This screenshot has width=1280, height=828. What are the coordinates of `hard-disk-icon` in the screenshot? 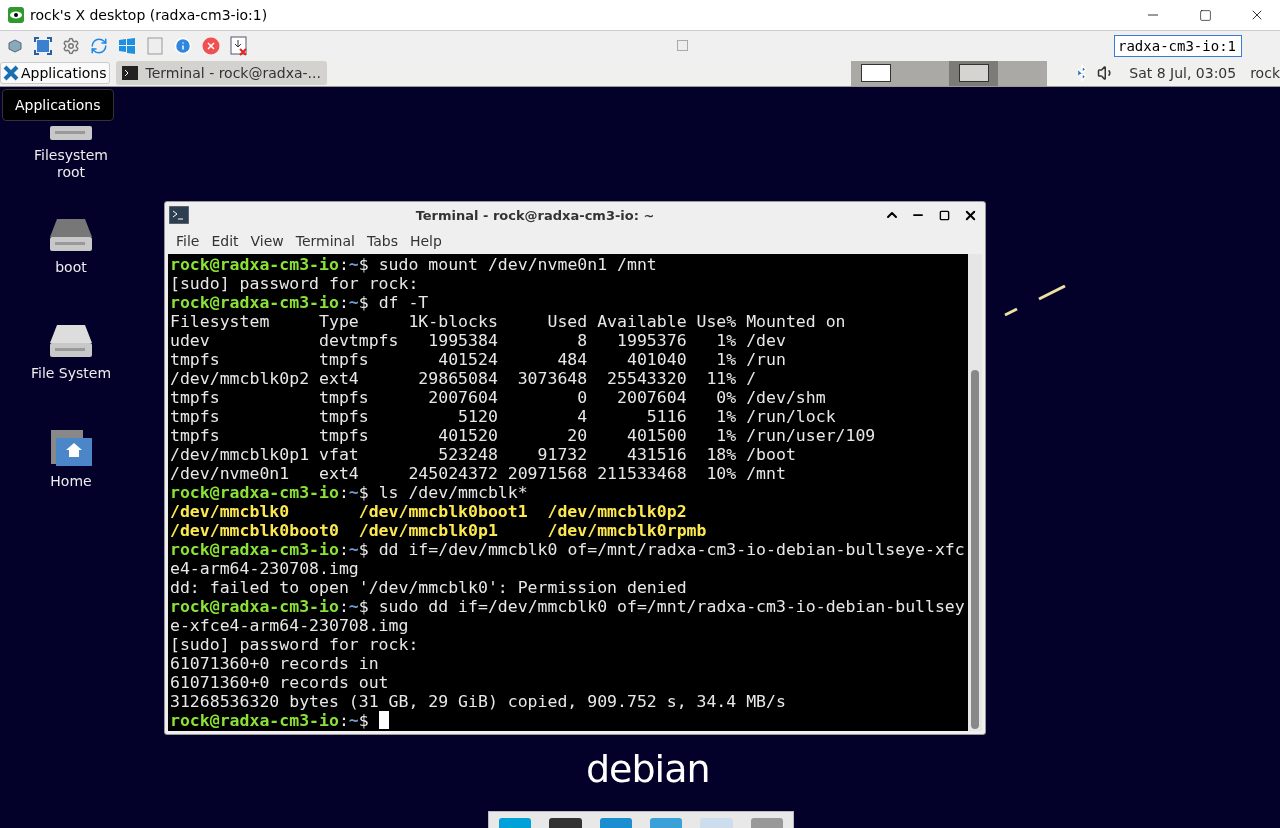 It's located at (71, 341).